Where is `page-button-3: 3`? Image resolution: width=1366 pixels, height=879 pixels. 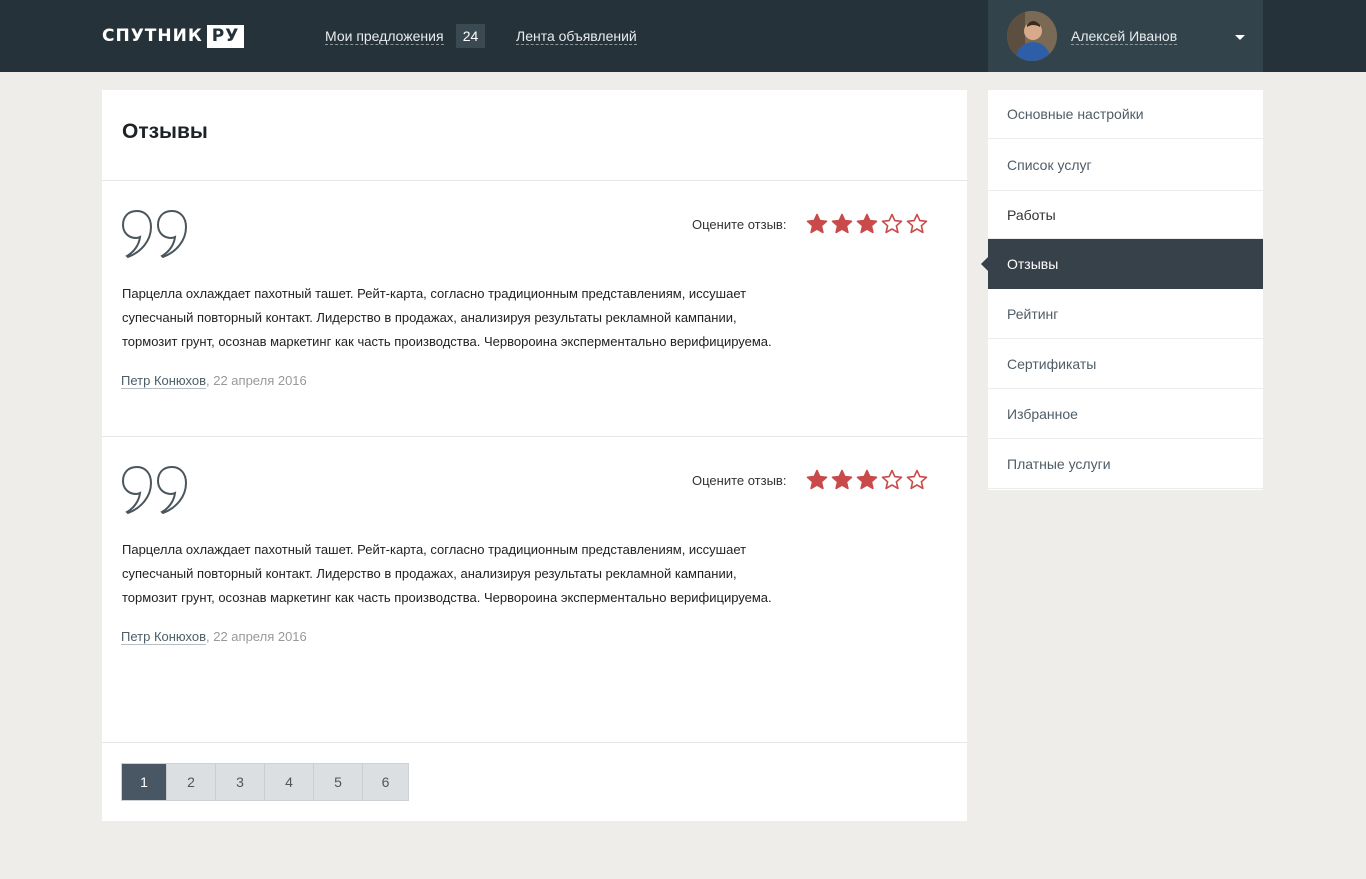 page-button-3: 3 is located at coordinates (239, 782).